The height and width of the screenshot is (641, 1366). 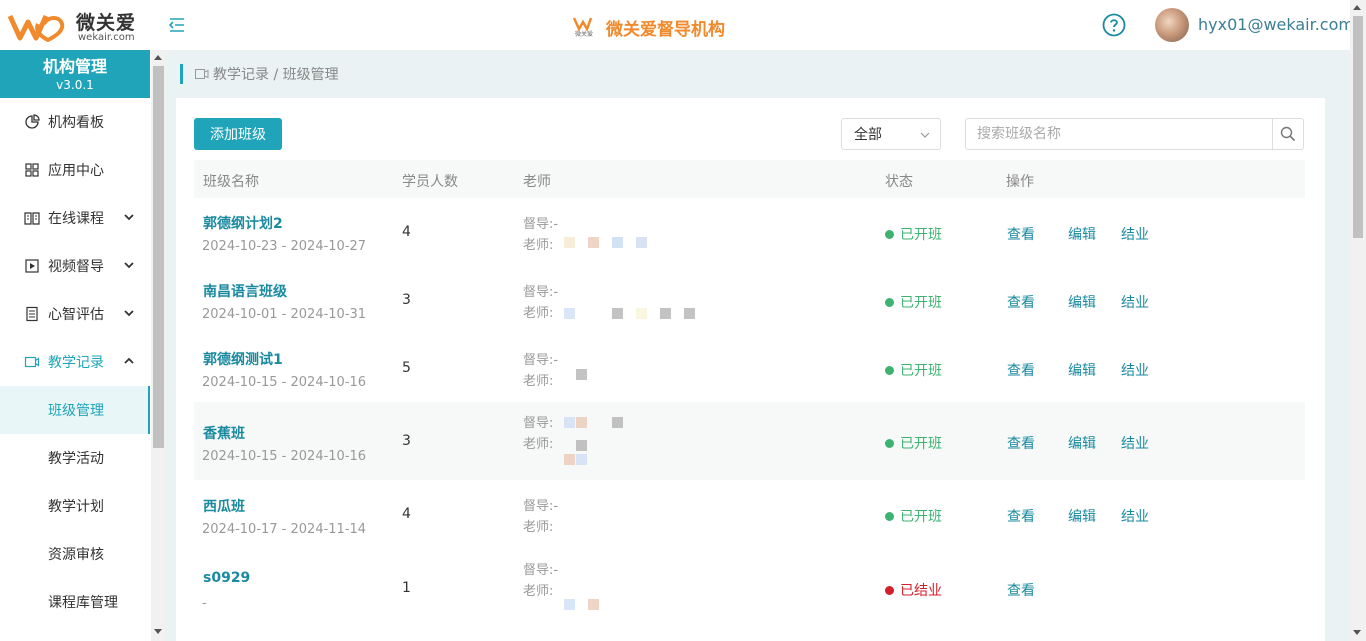 I want to click on status-dot-icon, so click(x=889, y=234).